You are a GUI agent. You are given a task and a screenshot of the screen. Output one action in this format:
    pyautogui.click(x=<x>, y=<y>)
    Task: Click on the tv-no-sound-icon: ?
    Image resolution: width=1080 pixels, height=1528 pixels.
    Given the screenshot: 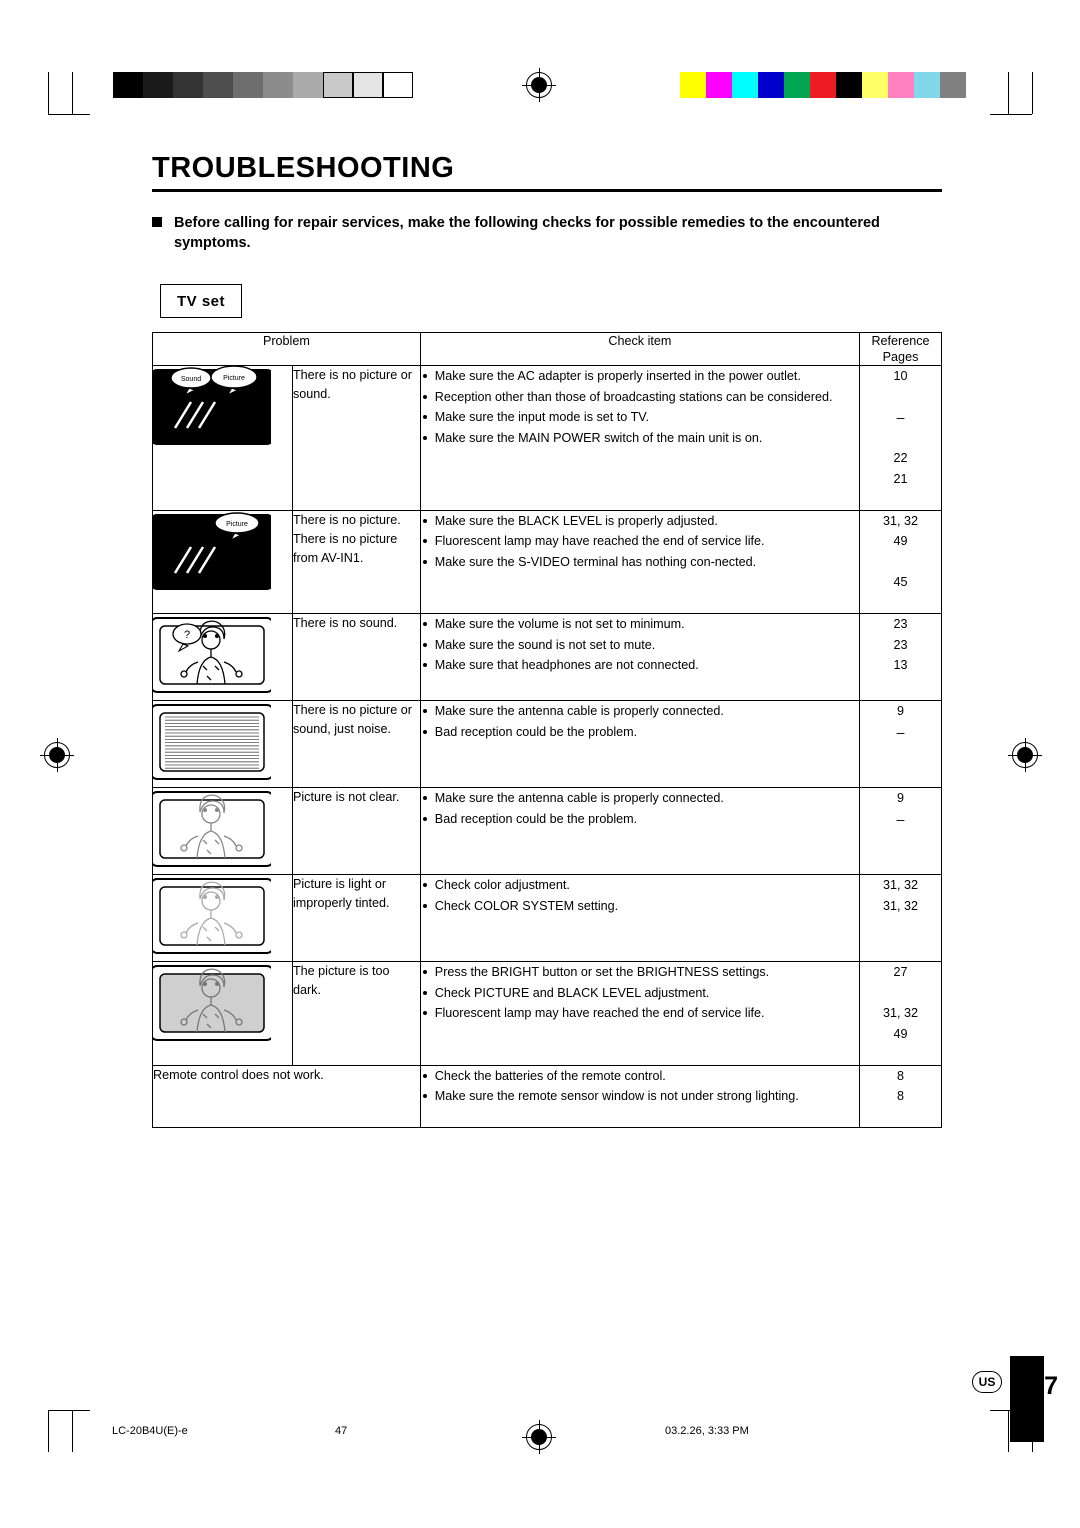 What is the action you would take?
    pyautogui.click(x=222, y=657)
    